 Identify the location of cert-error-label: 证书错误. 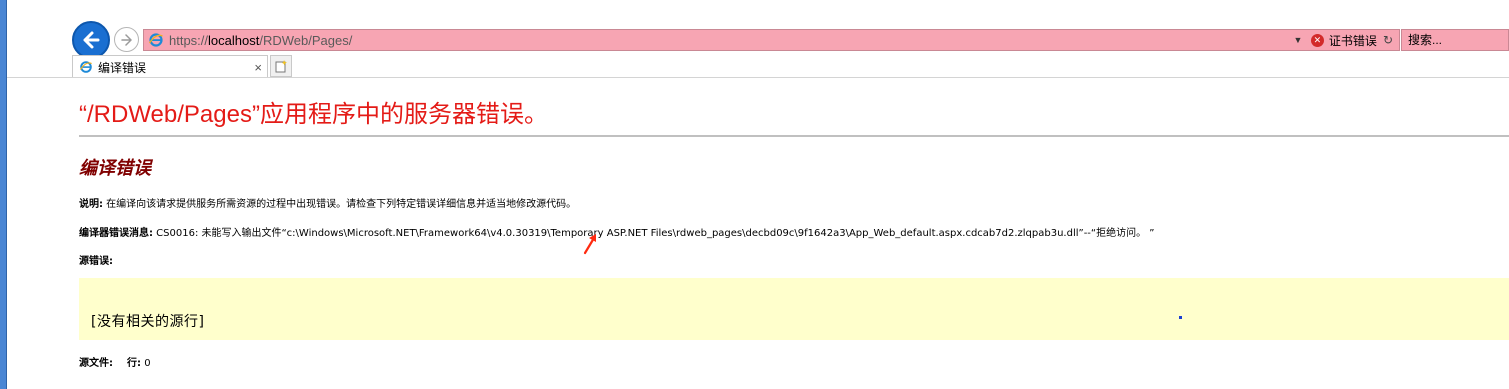
(1353, 40).